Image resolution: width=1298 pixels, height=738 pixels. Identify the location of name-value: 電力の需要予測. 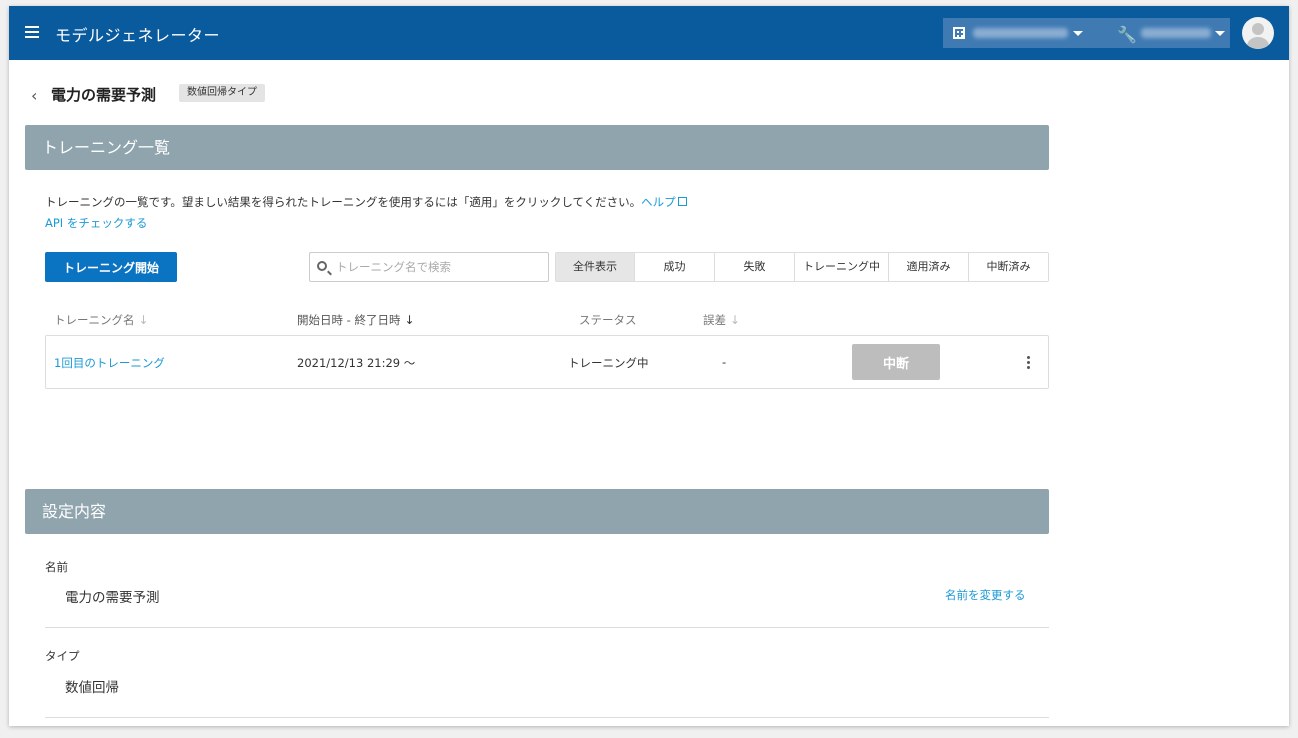
(112, 598).